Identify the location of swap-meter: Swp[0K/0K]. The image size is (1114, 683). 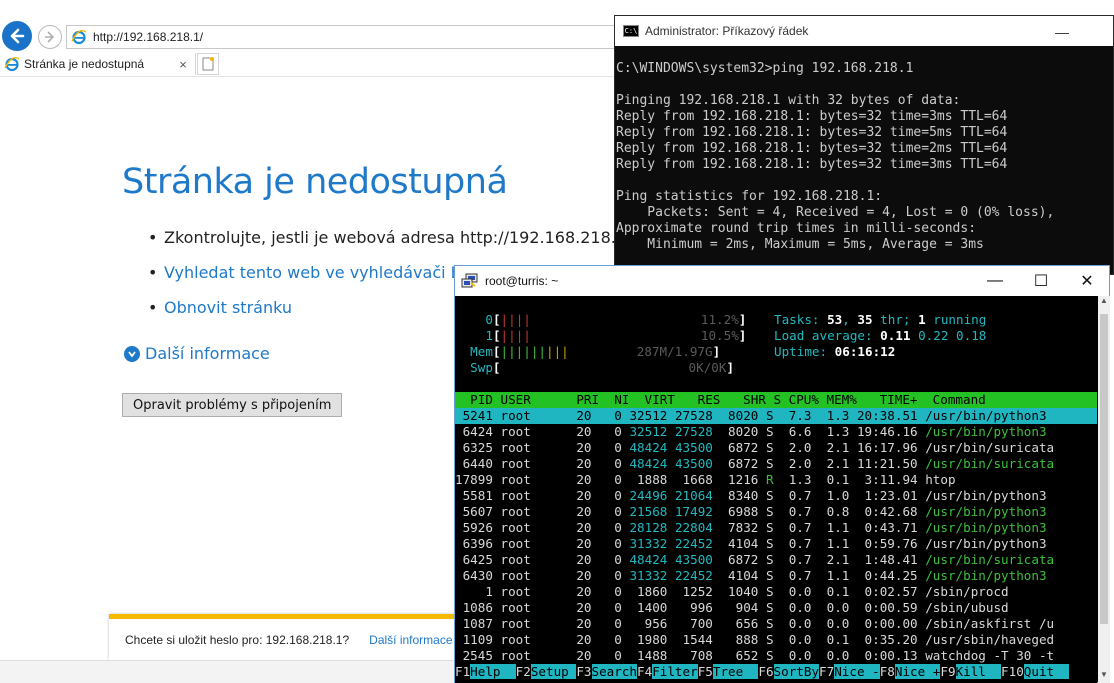
(602, 367).